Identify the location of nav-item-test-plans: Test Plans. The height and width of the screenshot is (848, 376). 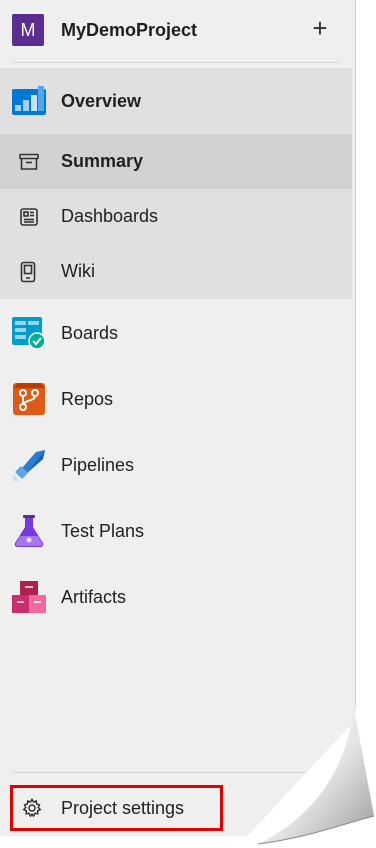
(176, 531).